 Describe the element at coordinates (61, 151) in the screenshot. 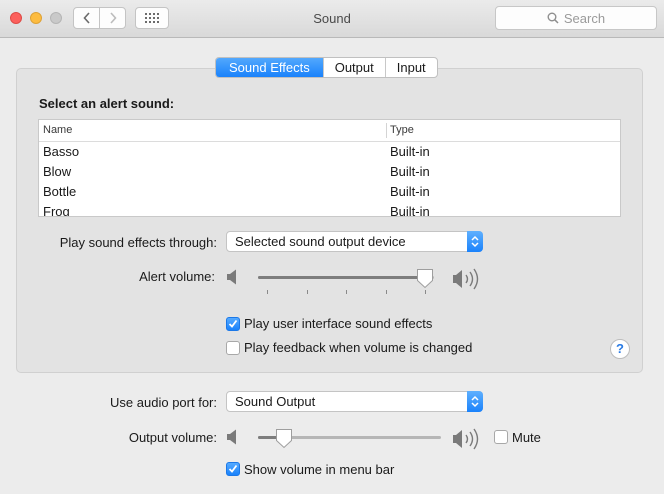

I see `sound-name: Basso` at that location.